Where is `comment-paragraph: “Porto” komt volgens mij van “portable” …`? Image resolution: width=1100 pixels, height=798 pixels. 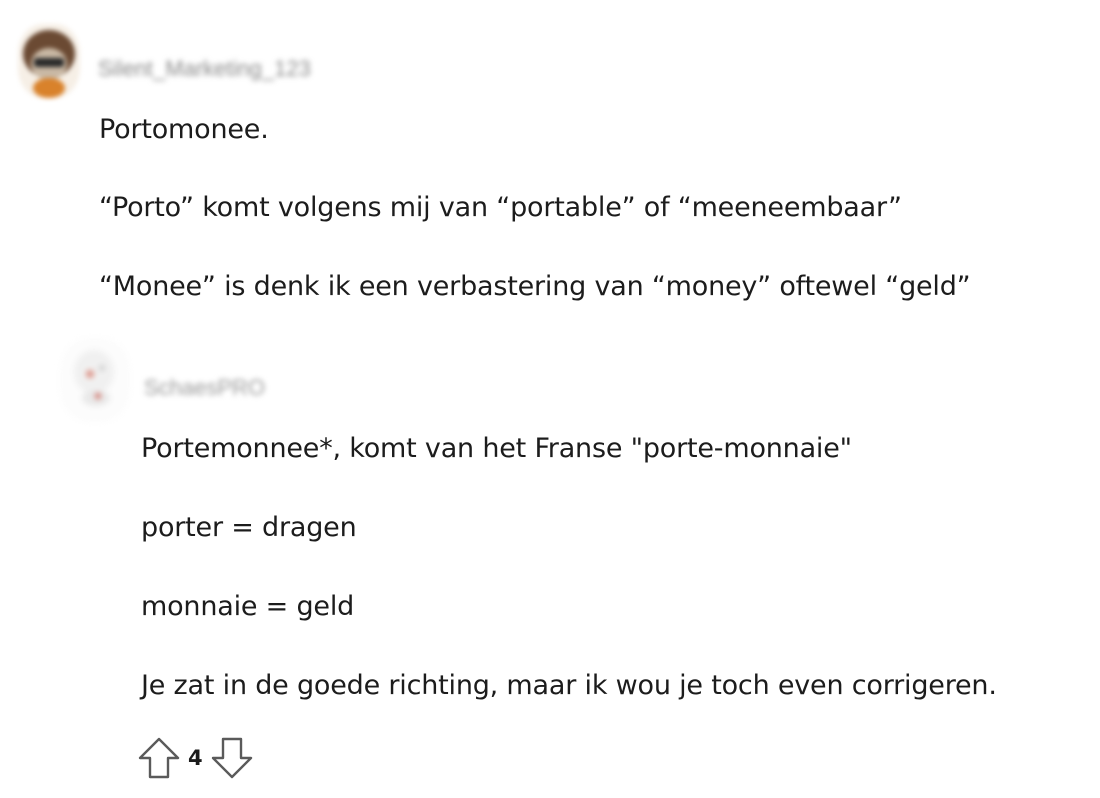 comment-paragraph: “Porto” komt volgens mij van “portable” … is located at coordinates (500, 207).